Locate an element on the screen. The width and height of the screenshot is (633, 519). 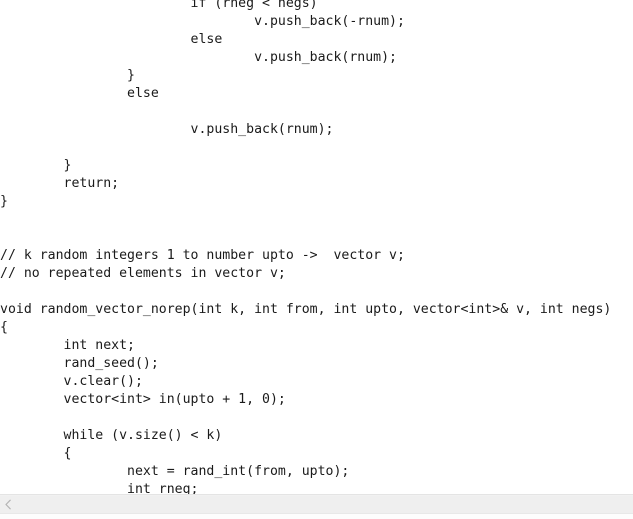
horizontal-scrollbar is located at coordinates (316, 506).